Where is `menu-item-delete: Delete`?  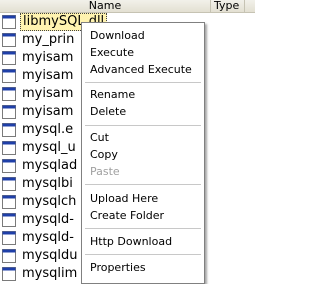 menu-item-delete: Delete is located at coordinates (108, 112).